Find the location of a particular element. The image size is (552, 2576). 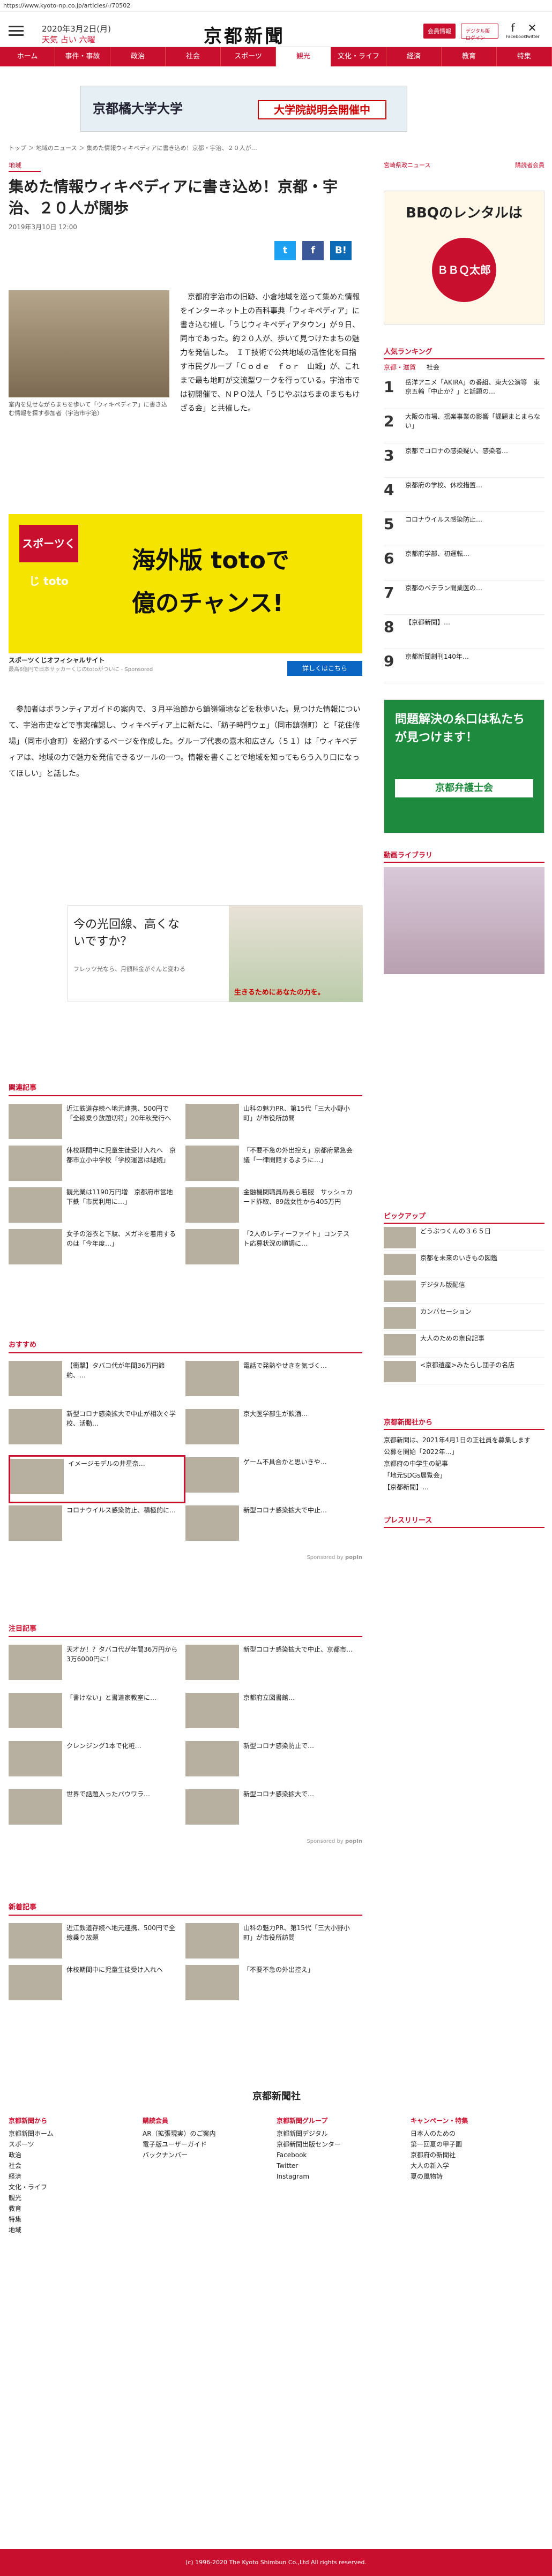

nav-item-active: 観光 is located at coordinates (303, 56).